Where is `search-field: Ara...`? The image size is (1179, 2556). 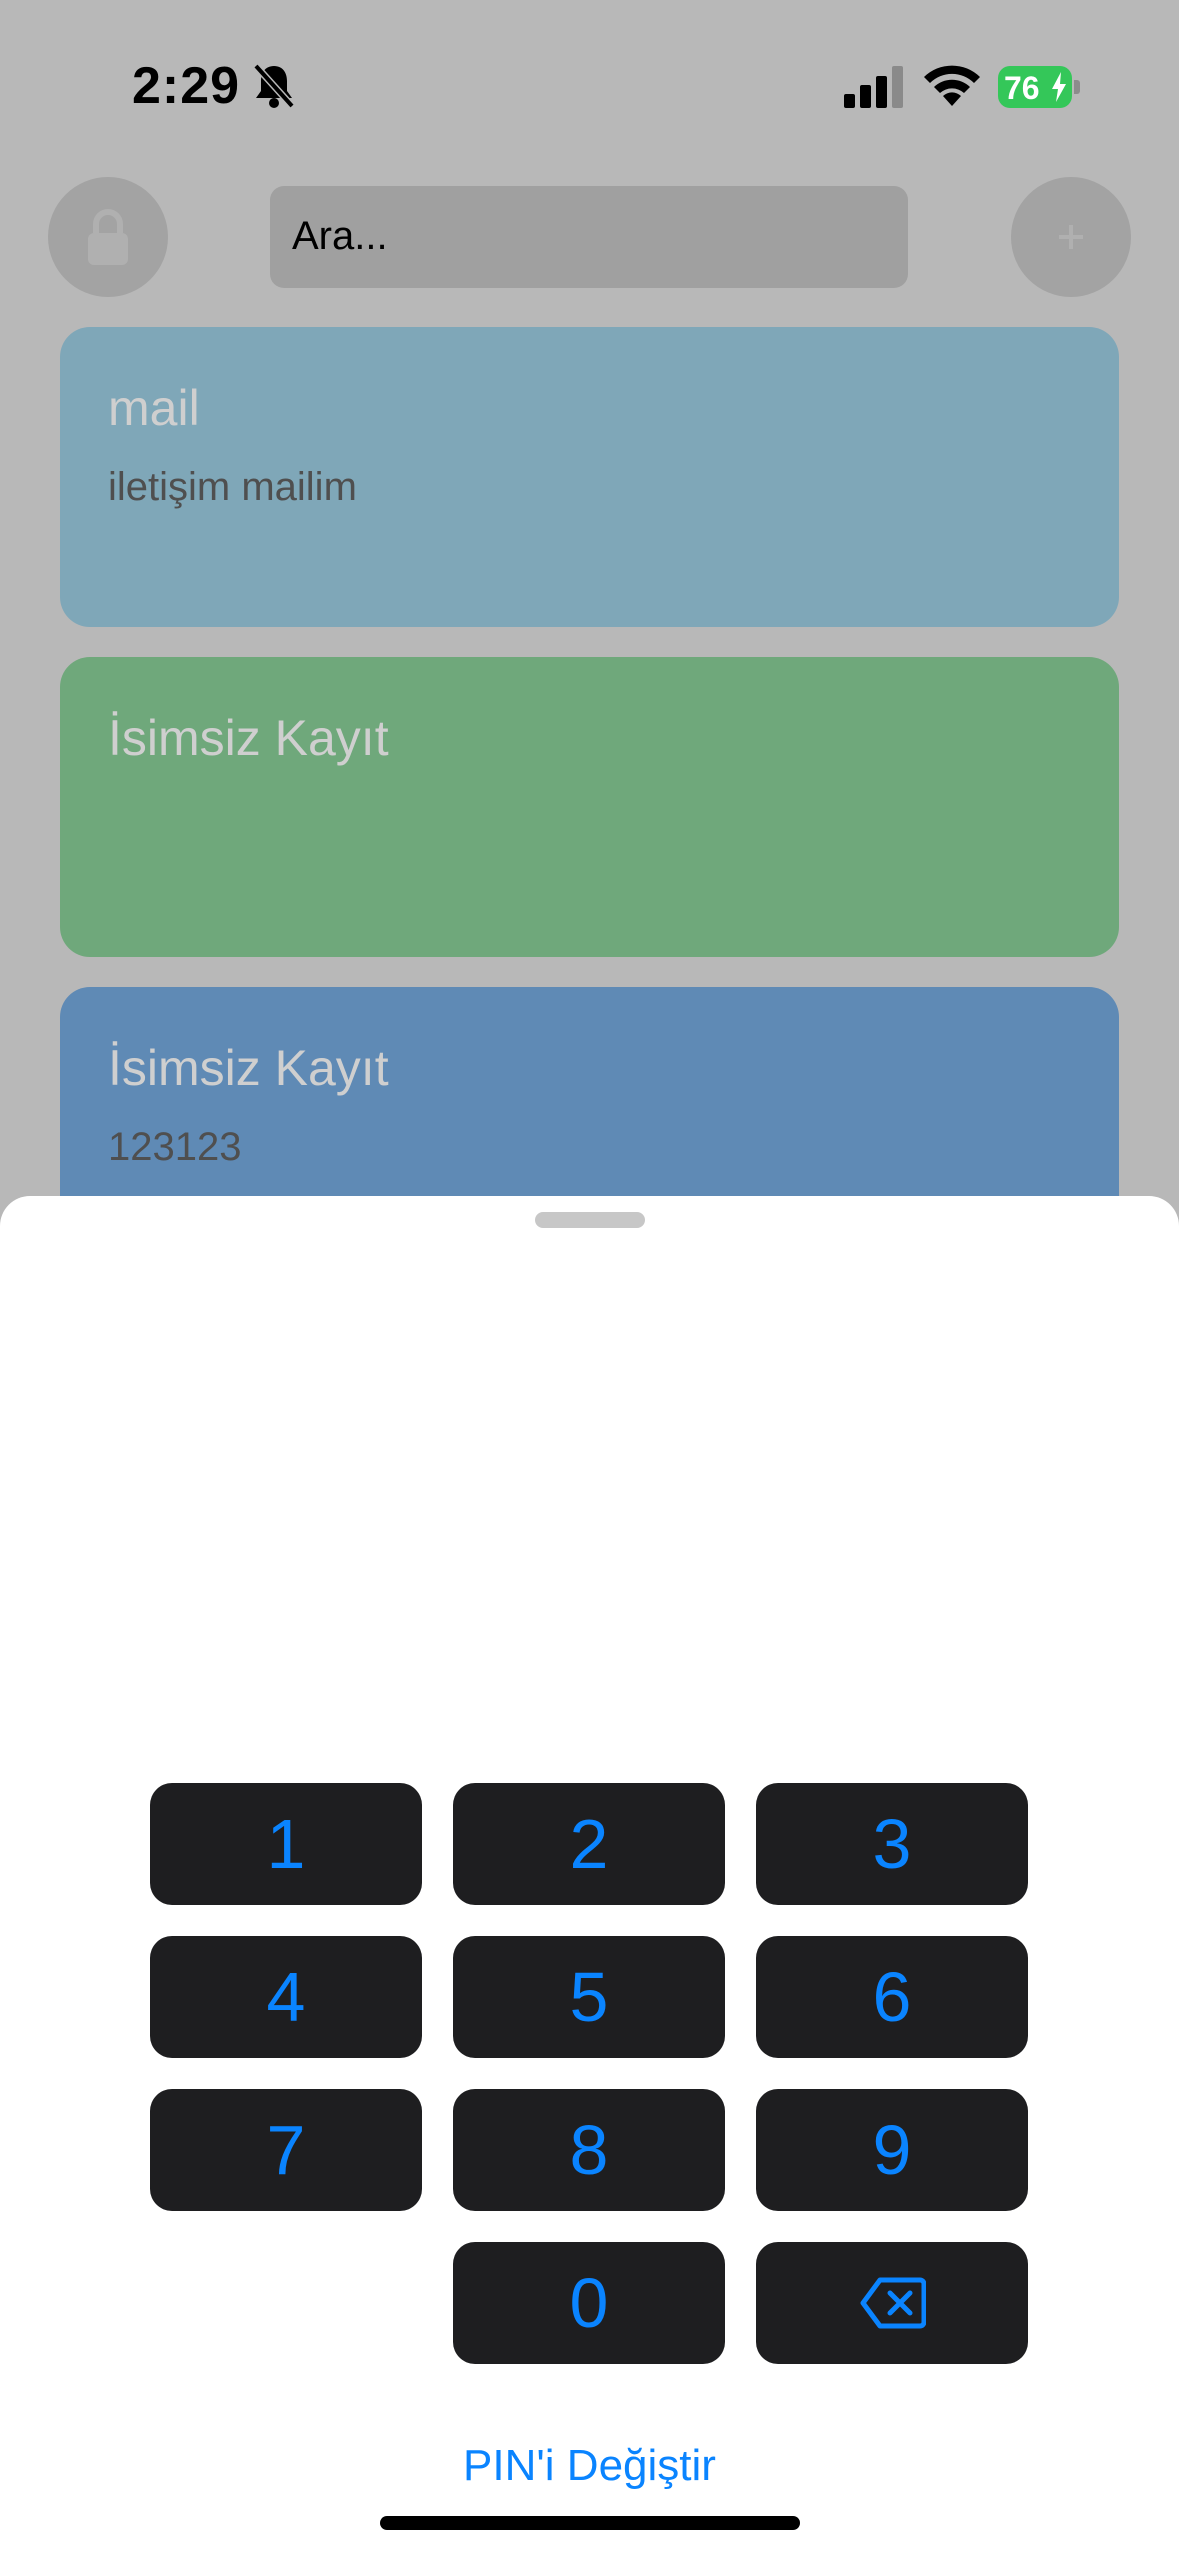 search-field: Ara... is located at coordinates (589, 237).